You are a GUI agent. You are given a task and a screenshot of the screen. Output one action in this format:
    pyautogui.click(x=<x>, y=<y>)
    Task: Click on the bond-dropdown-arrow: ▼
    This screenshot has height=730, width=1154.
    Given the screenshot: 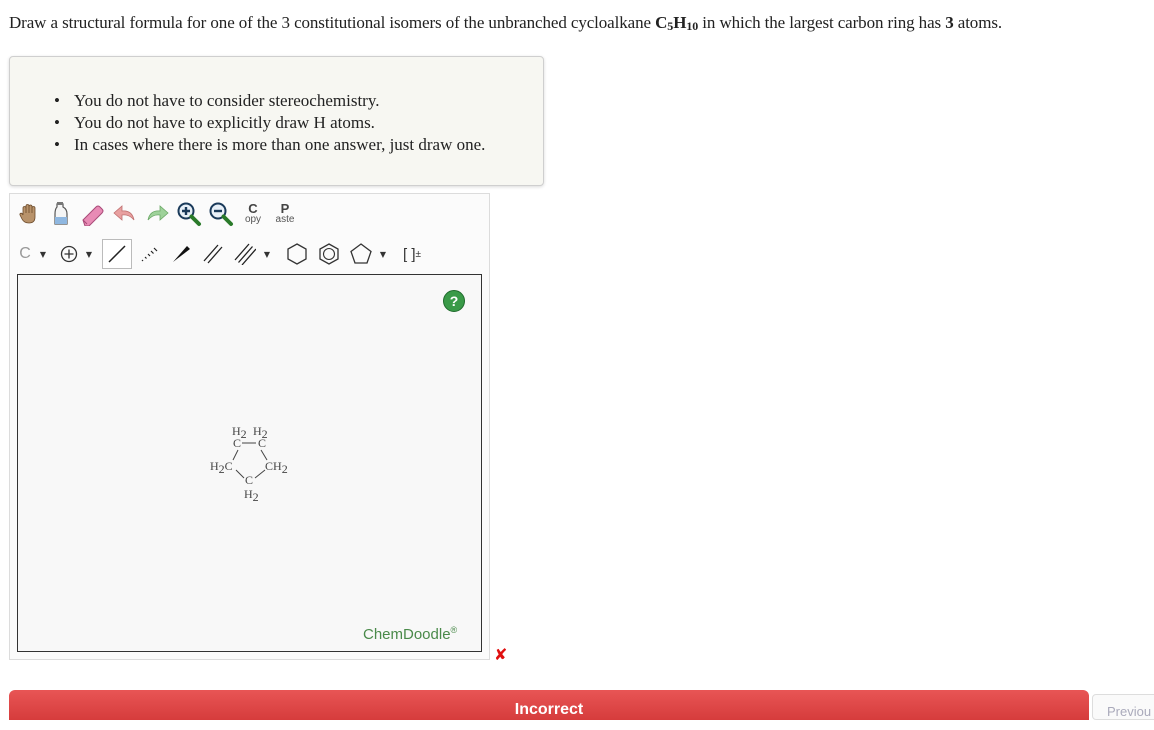 What is the action you would take?
    pyautogui.click(x=267, y=254)
    